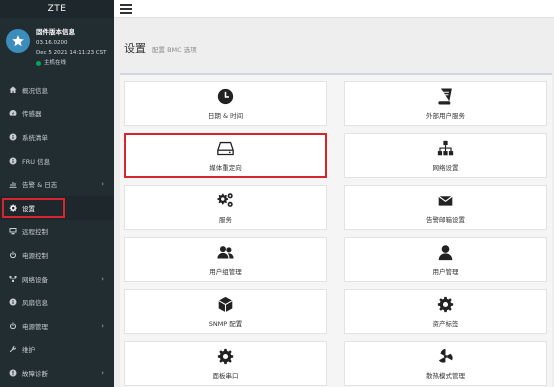  I want to click on gears-icon, so click(226, 201).